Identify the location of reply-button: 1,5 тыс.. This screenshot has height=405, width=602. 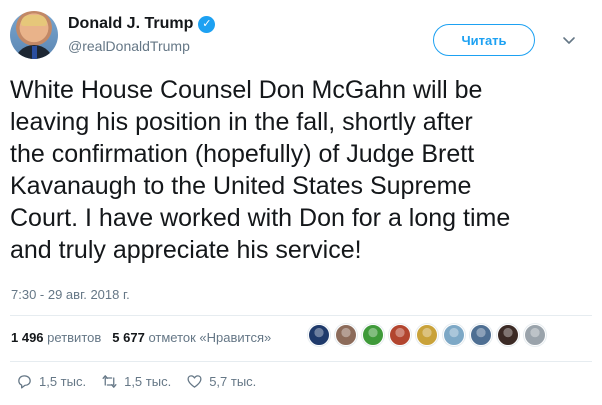
(51, 381).